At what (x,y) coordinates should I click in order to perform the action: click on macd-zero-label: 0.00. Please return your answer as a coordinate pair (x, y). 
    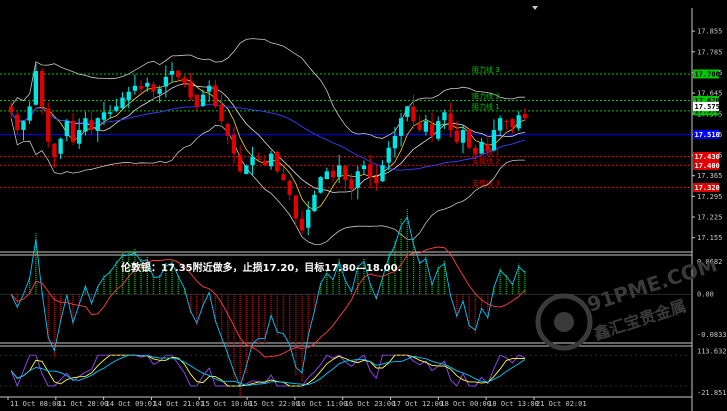
    Looking at the image, I should click on (705, 295).